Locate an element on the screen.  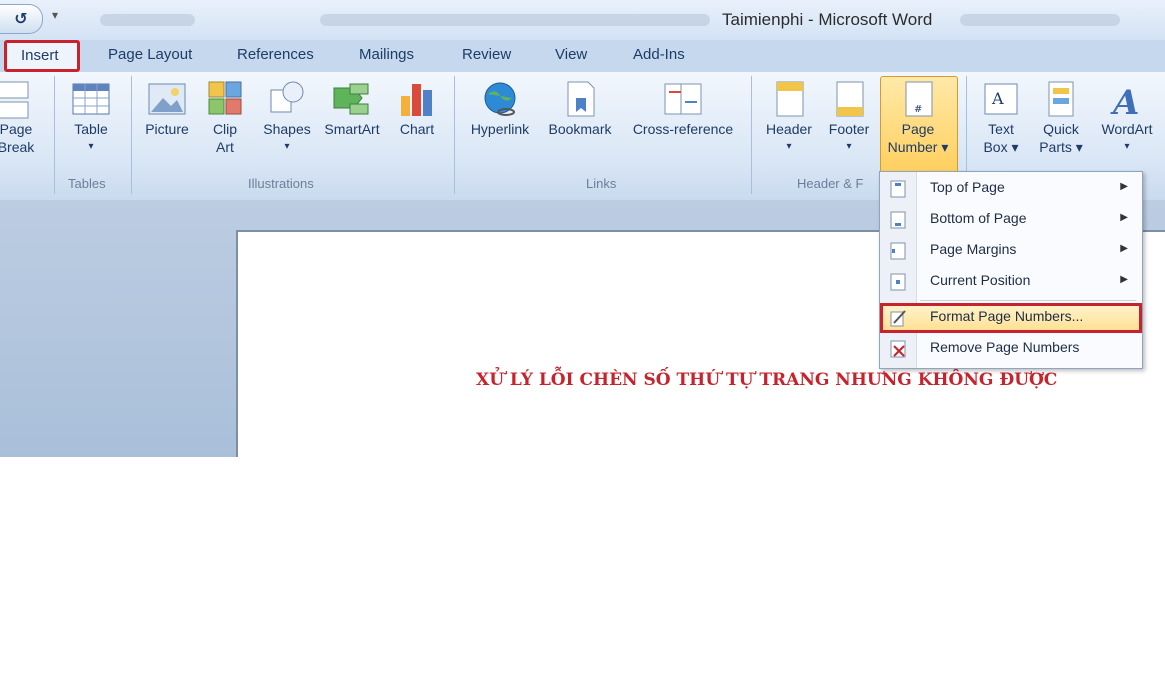
tab-label: Insert is located at coordinates (40, 55).